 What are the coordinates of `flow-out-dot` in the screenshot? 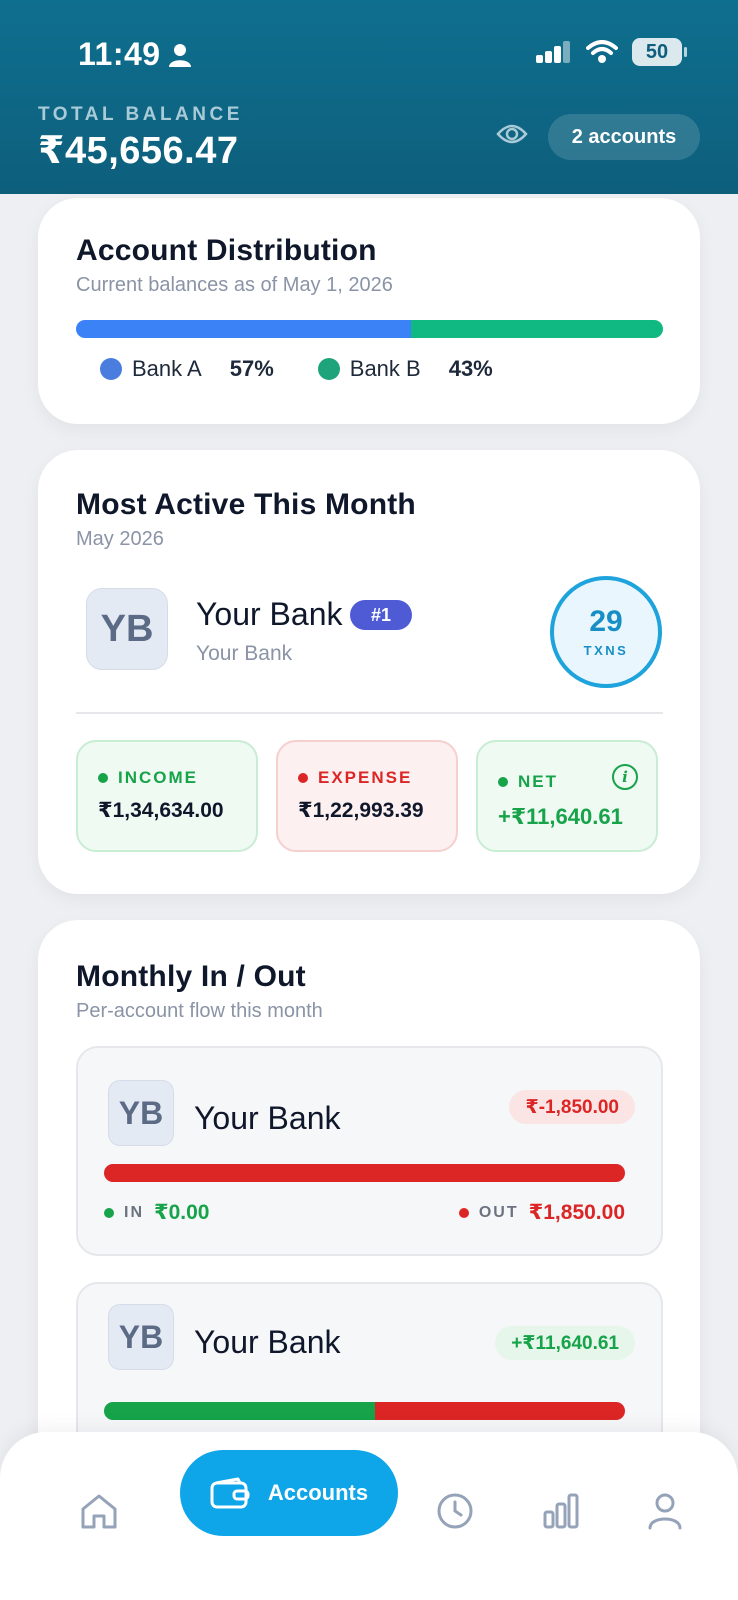 It's located at (463, 1212).